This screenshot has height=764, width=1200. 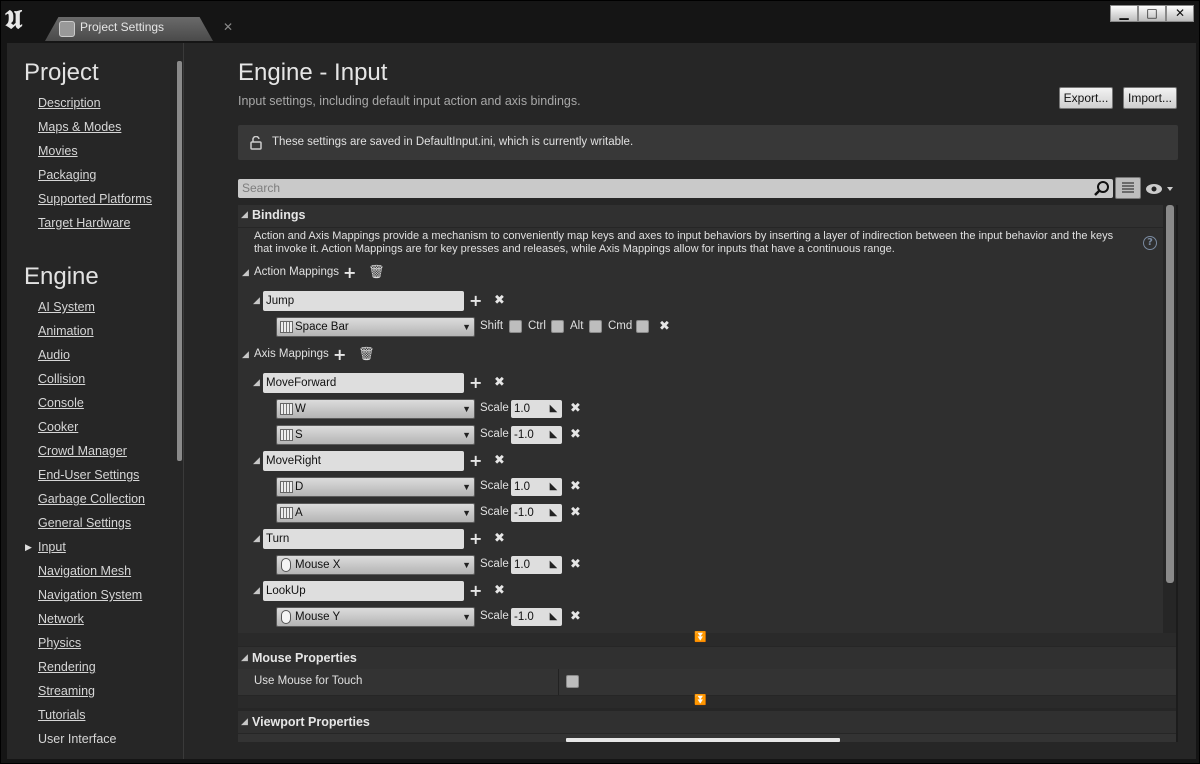 What do you see at coordinates (375, 565) in the screenshot?
I see `key-selector: Mouse X ▼` at bounding box center [375, 565].